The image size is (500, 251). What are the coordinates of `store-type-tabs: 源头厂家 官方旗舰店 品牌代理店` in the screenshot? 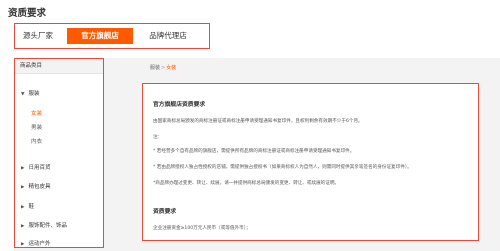 It's located at (112, 36).